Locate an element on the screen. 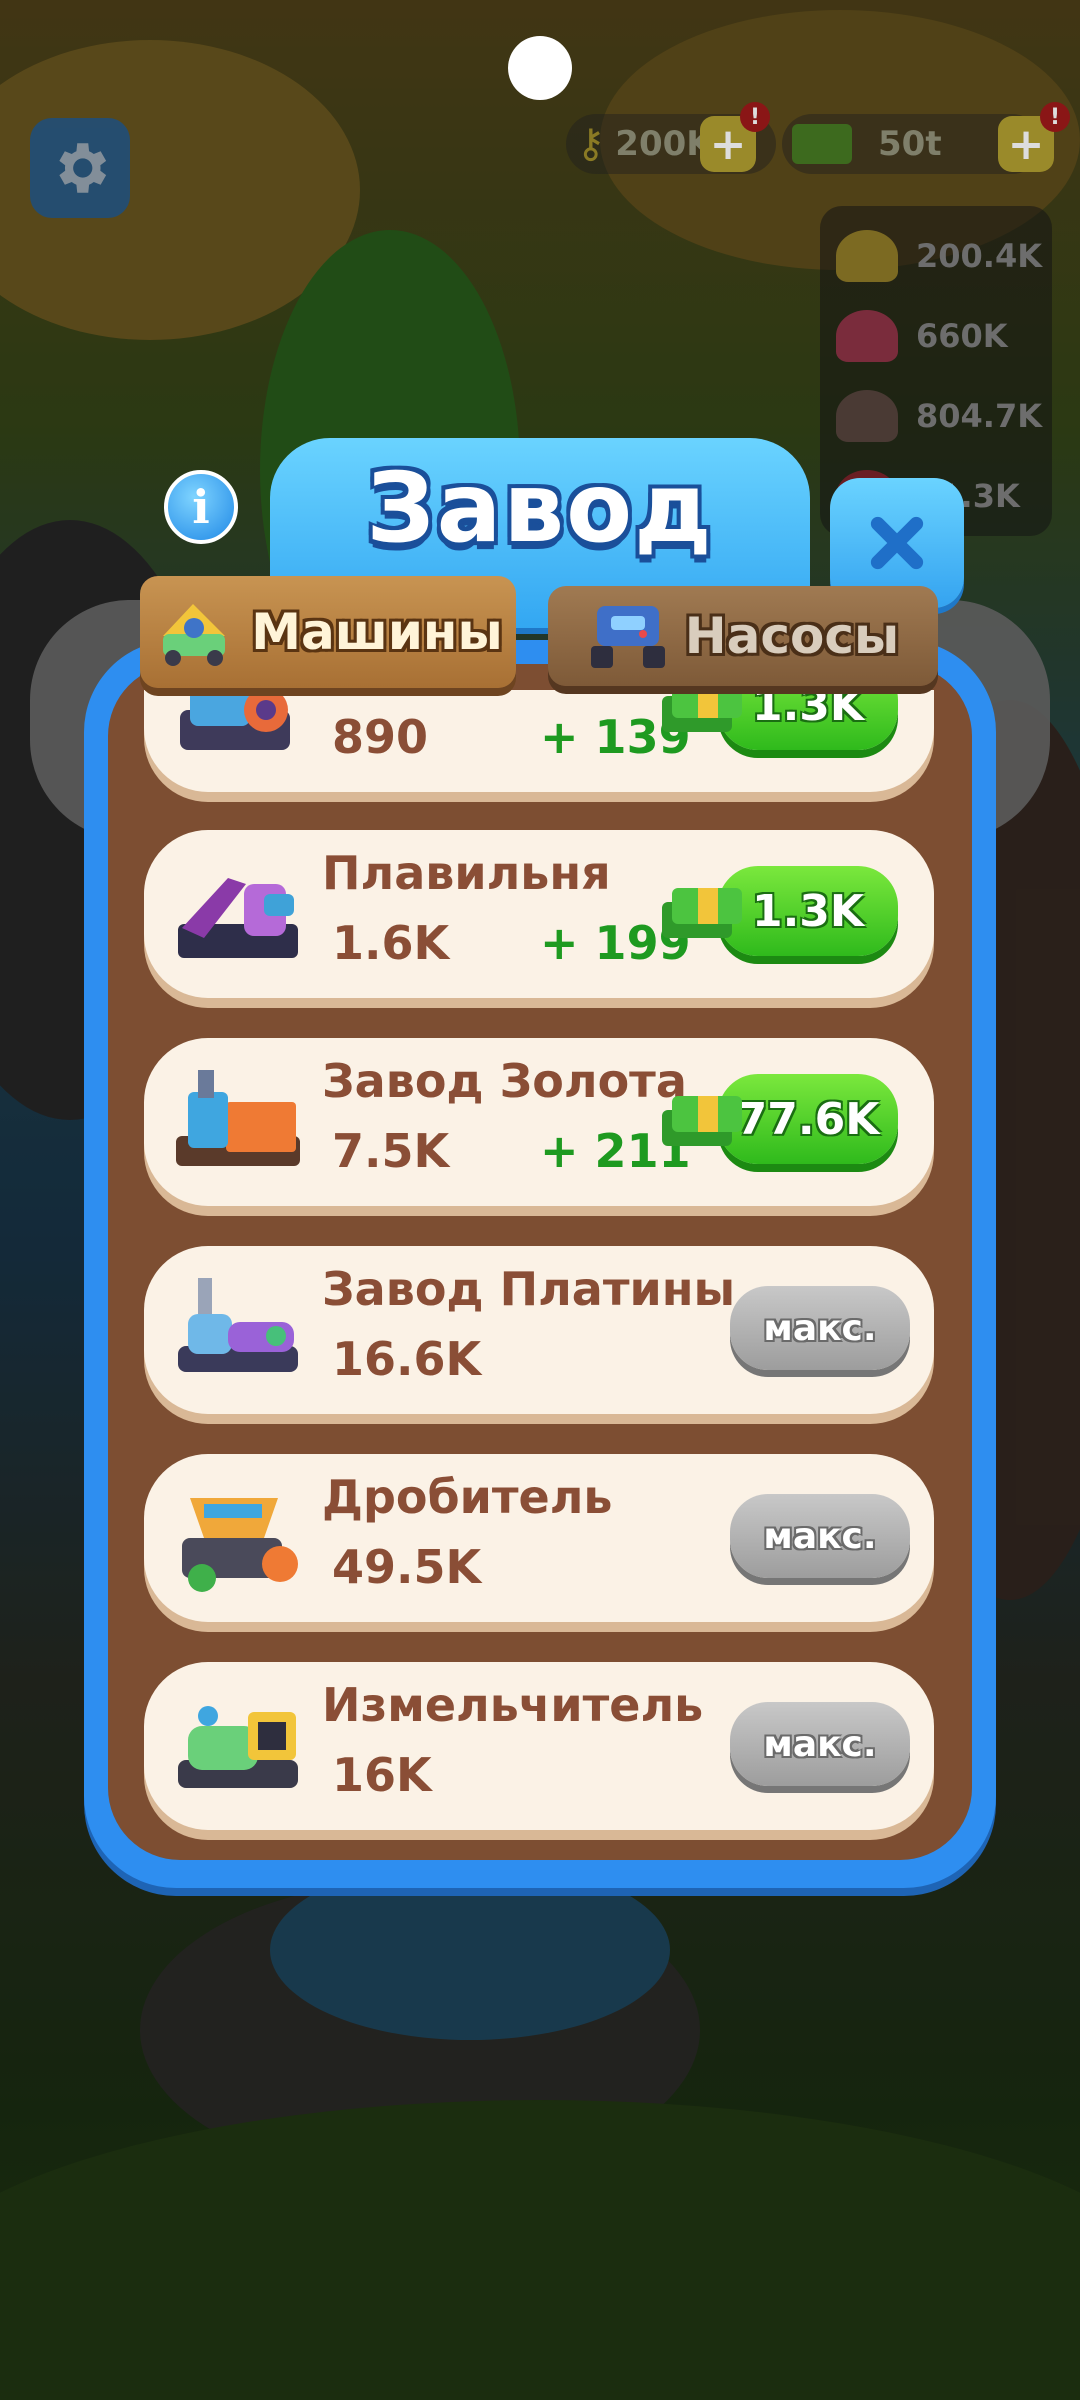  tab-machines-label: Машины is located at coordinates (377, 632).